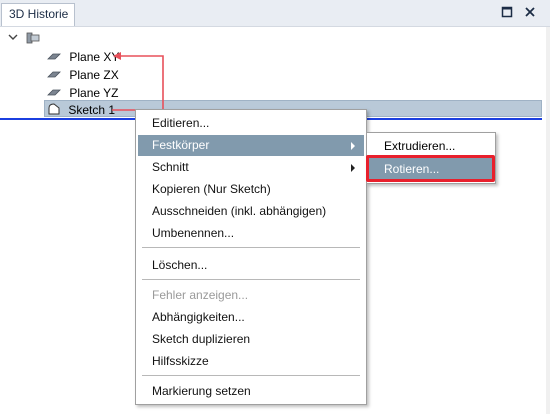 This screenshot has width=550, height=414. Describe the element at coordinates (251, 391) in the screenshot. I see `menu-item-markierung-setzen: Markierung setzen` at that location.